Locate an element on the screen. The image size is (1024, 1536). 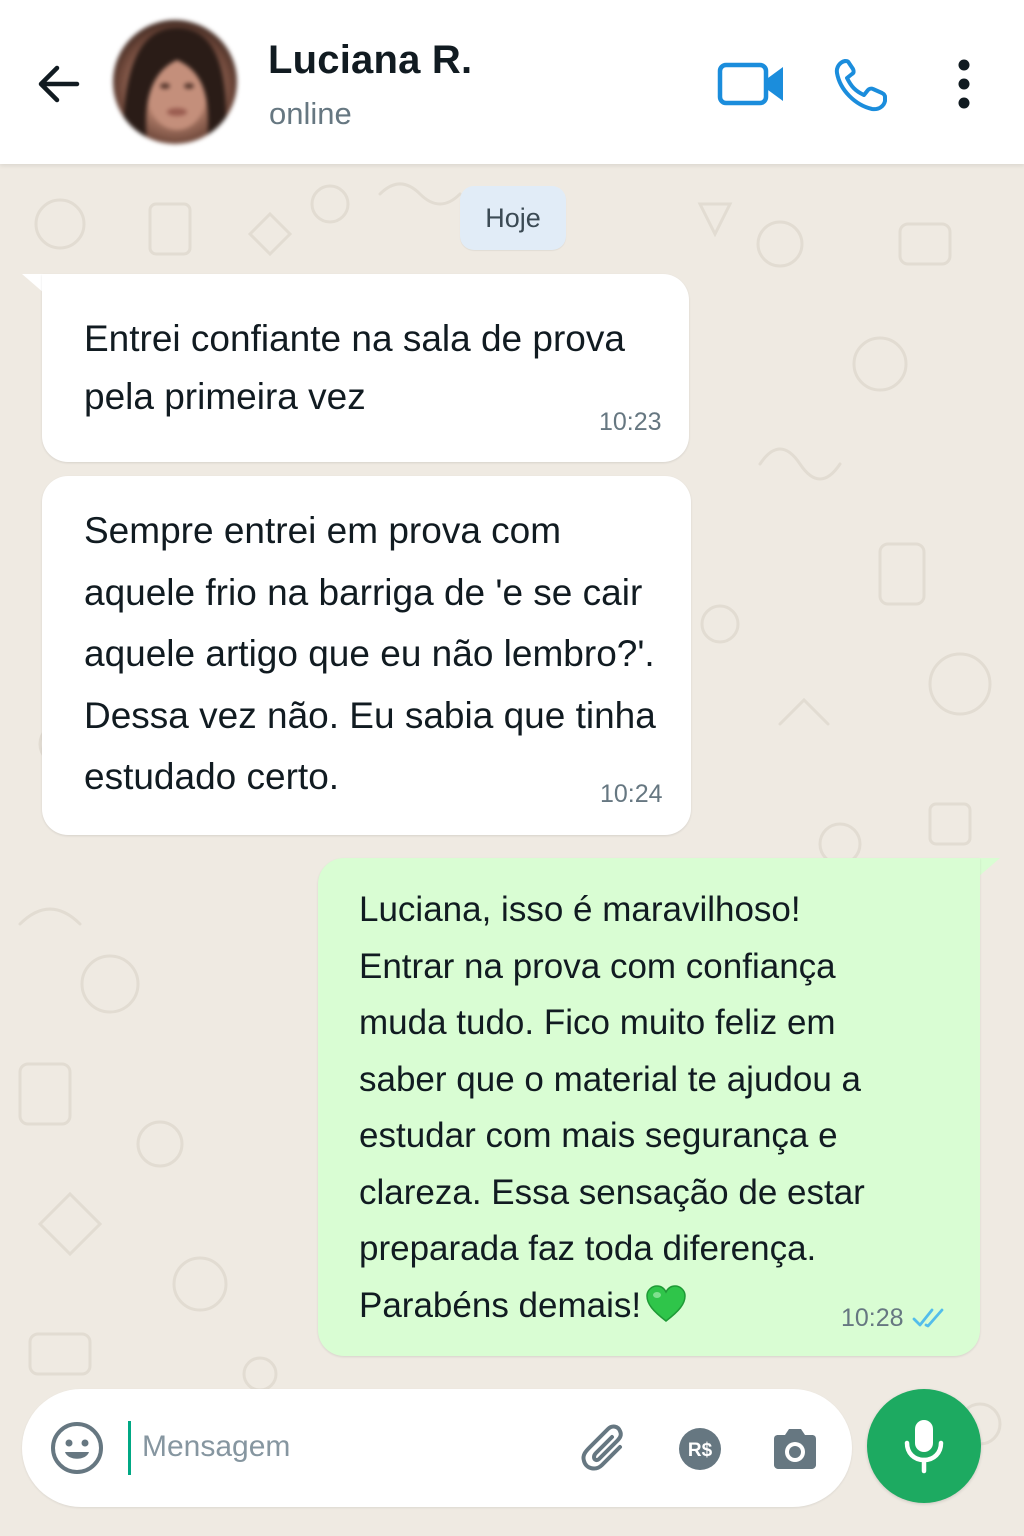
payment-icon: R$ is located at coordinates (700, 1449).